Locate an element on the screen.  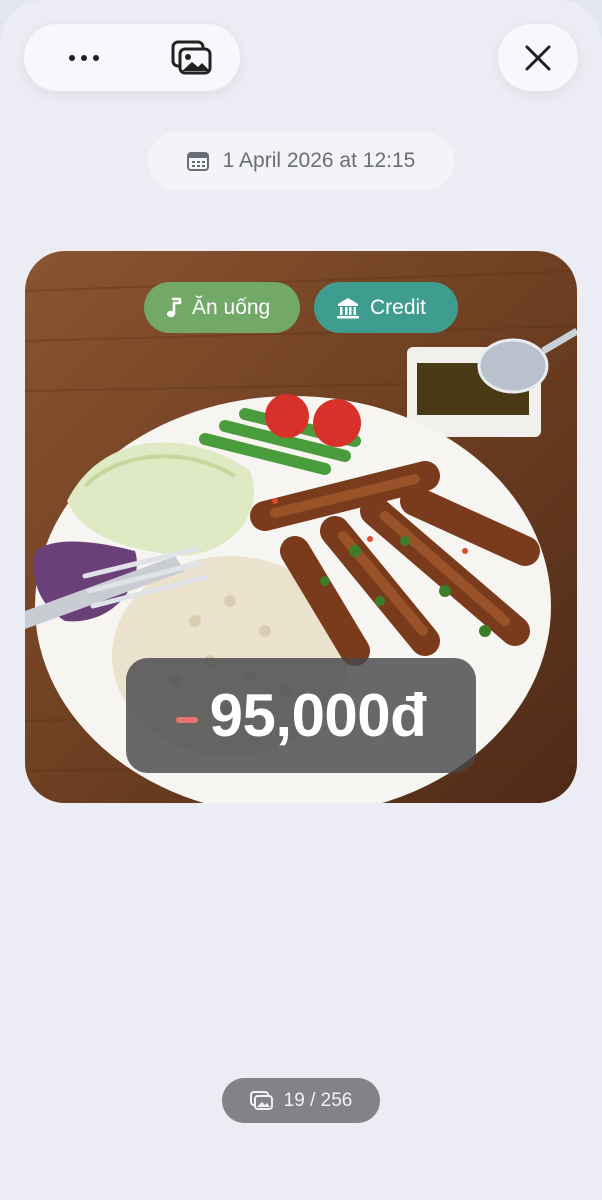
bank-icon is located at coordinates (348, 307).